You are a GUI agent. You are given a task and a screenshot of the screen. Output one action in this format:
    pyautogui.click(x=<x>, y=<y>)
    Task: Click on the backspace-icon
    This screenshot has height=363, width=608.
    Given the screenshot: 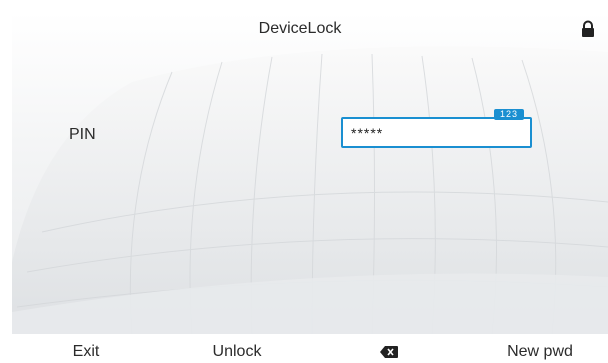 What is the action you would take?
    pyautogui.click(x=389, y=352)
    